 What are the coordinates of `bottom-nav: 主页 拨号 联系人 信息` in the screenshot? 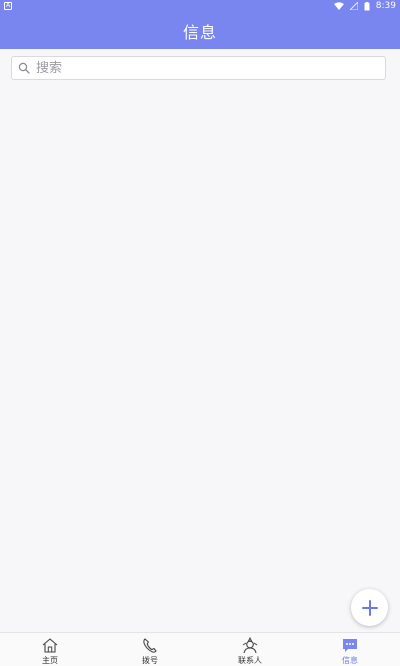 It's located at (200, 649).